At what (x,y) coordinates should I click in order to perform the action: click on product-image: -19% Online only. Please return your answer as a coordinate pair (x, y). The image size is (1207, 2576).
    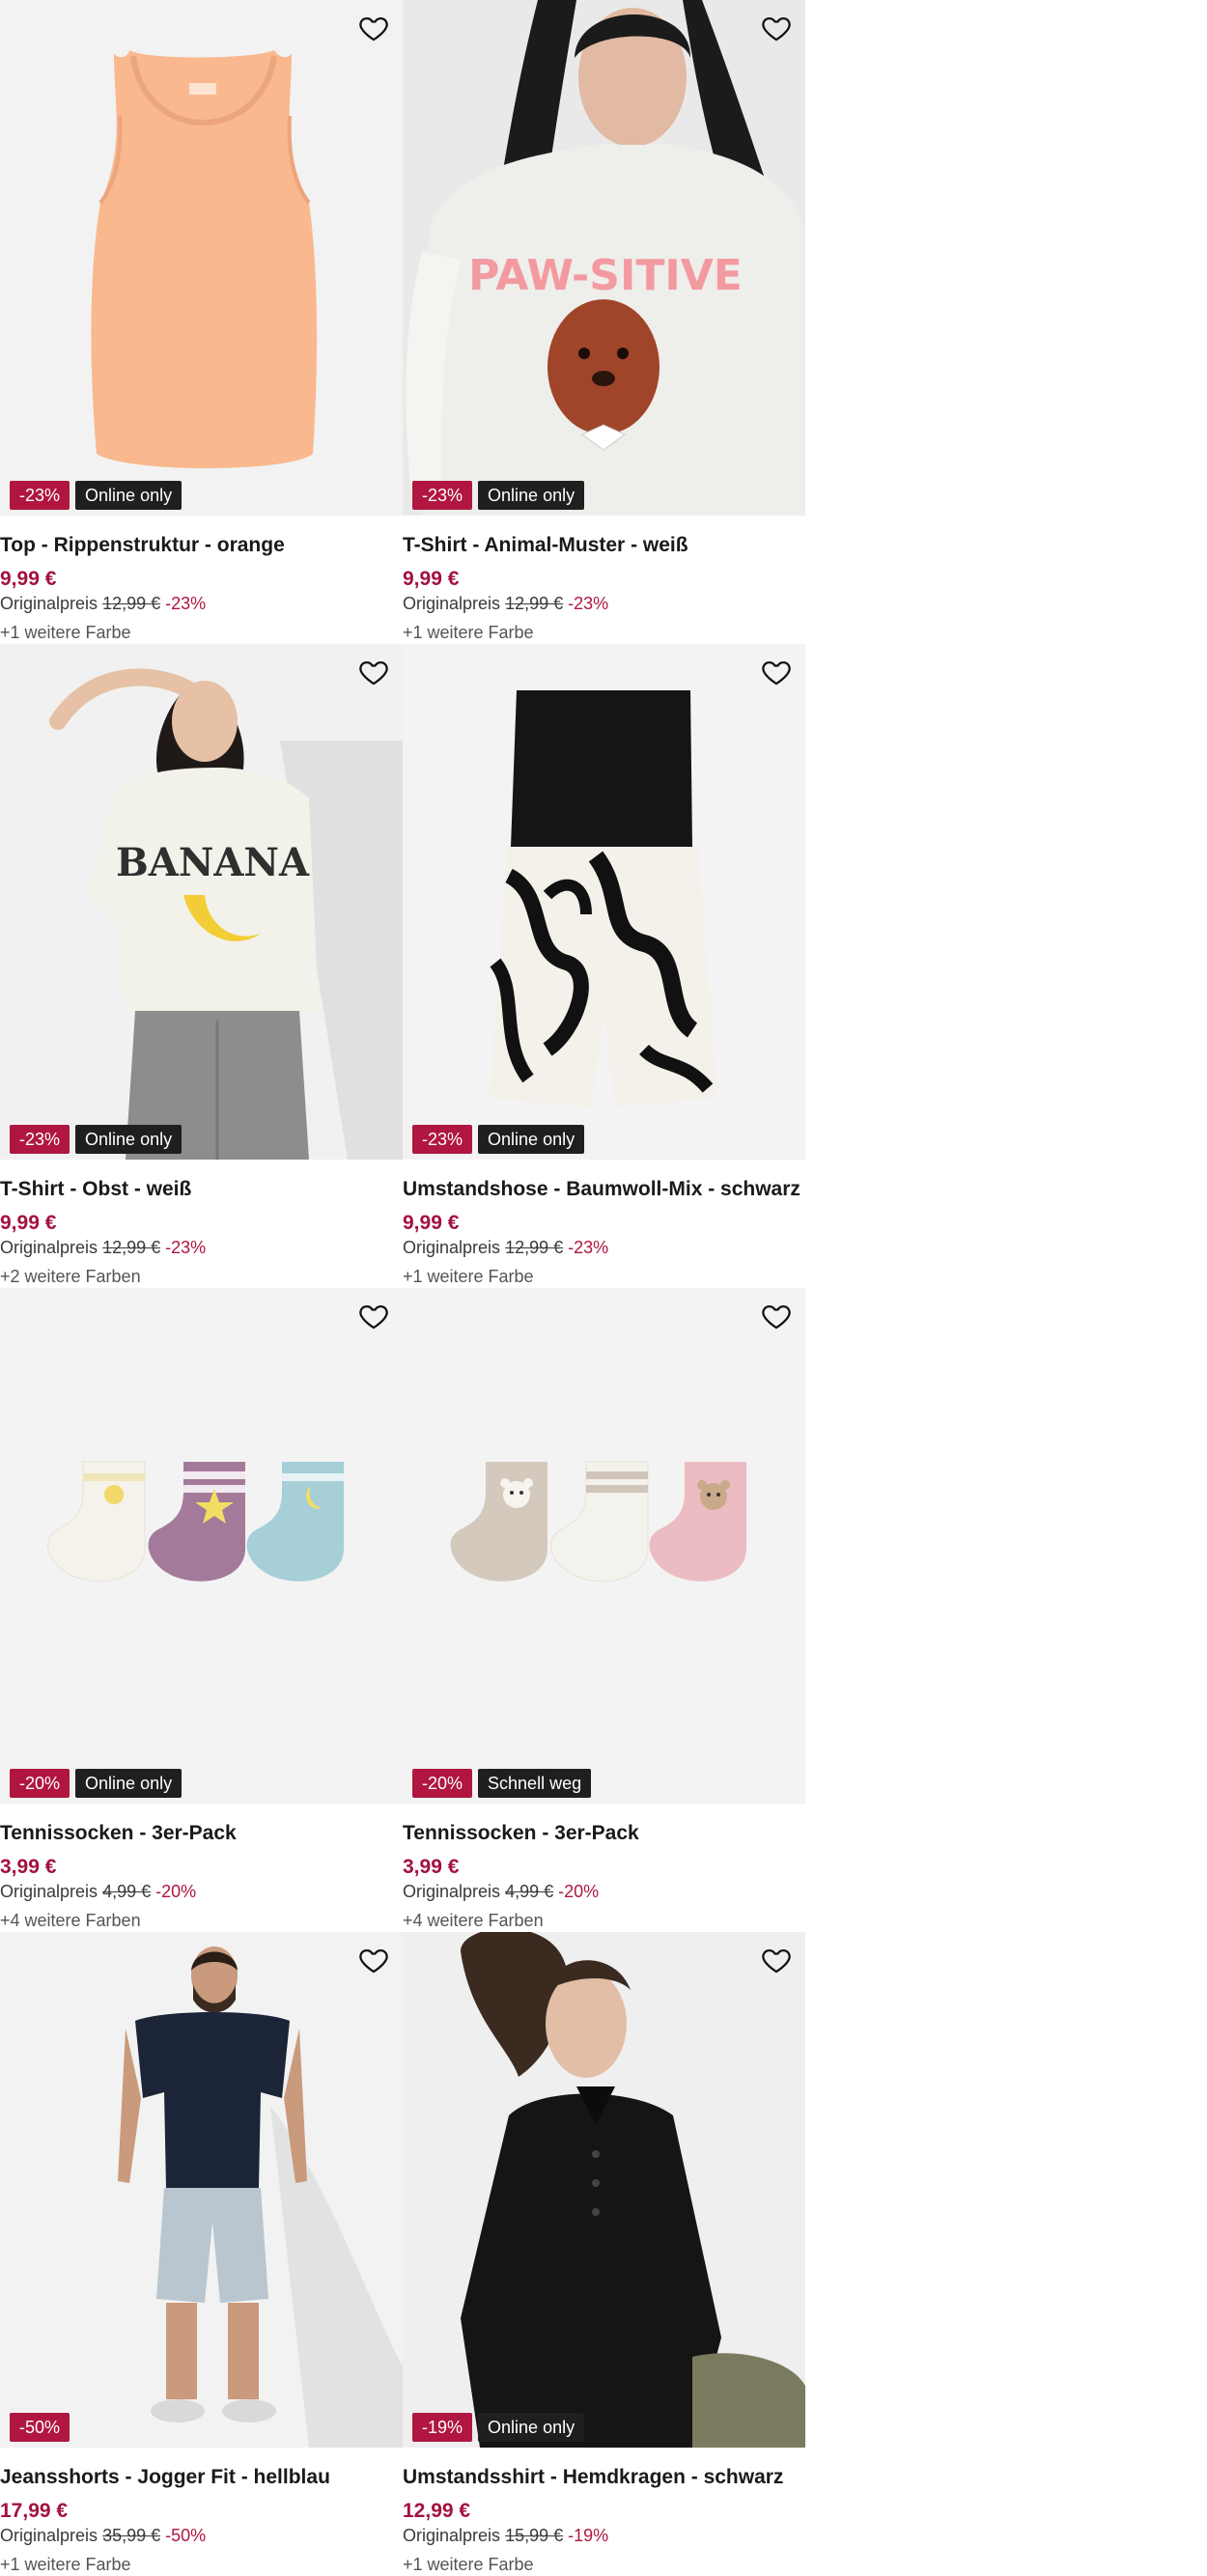
    Looking at the image, I should click on (604, 2190).